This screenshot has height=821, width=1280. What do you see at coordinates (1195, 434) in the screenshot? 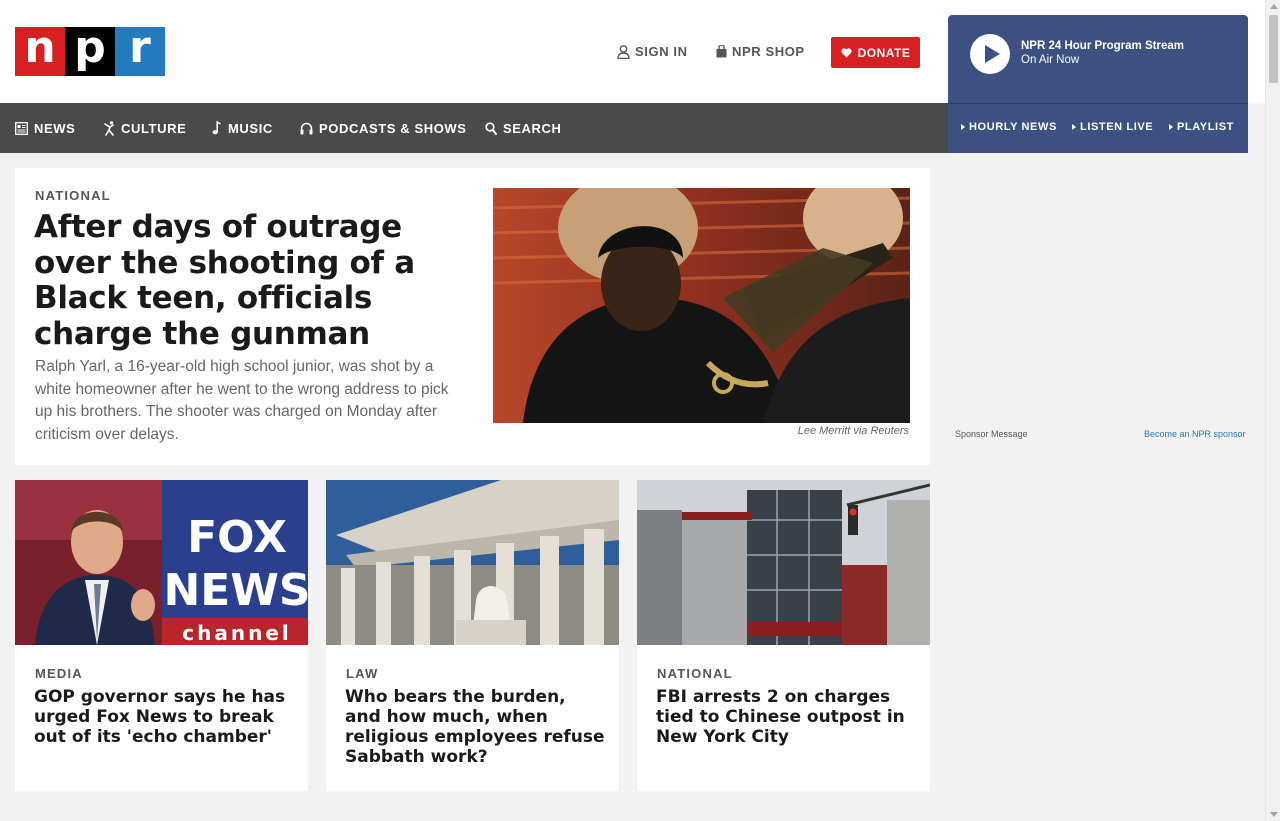
I see `become-sponsor-link: Become an NPR sponsor` at bounding box center [1195, 434].